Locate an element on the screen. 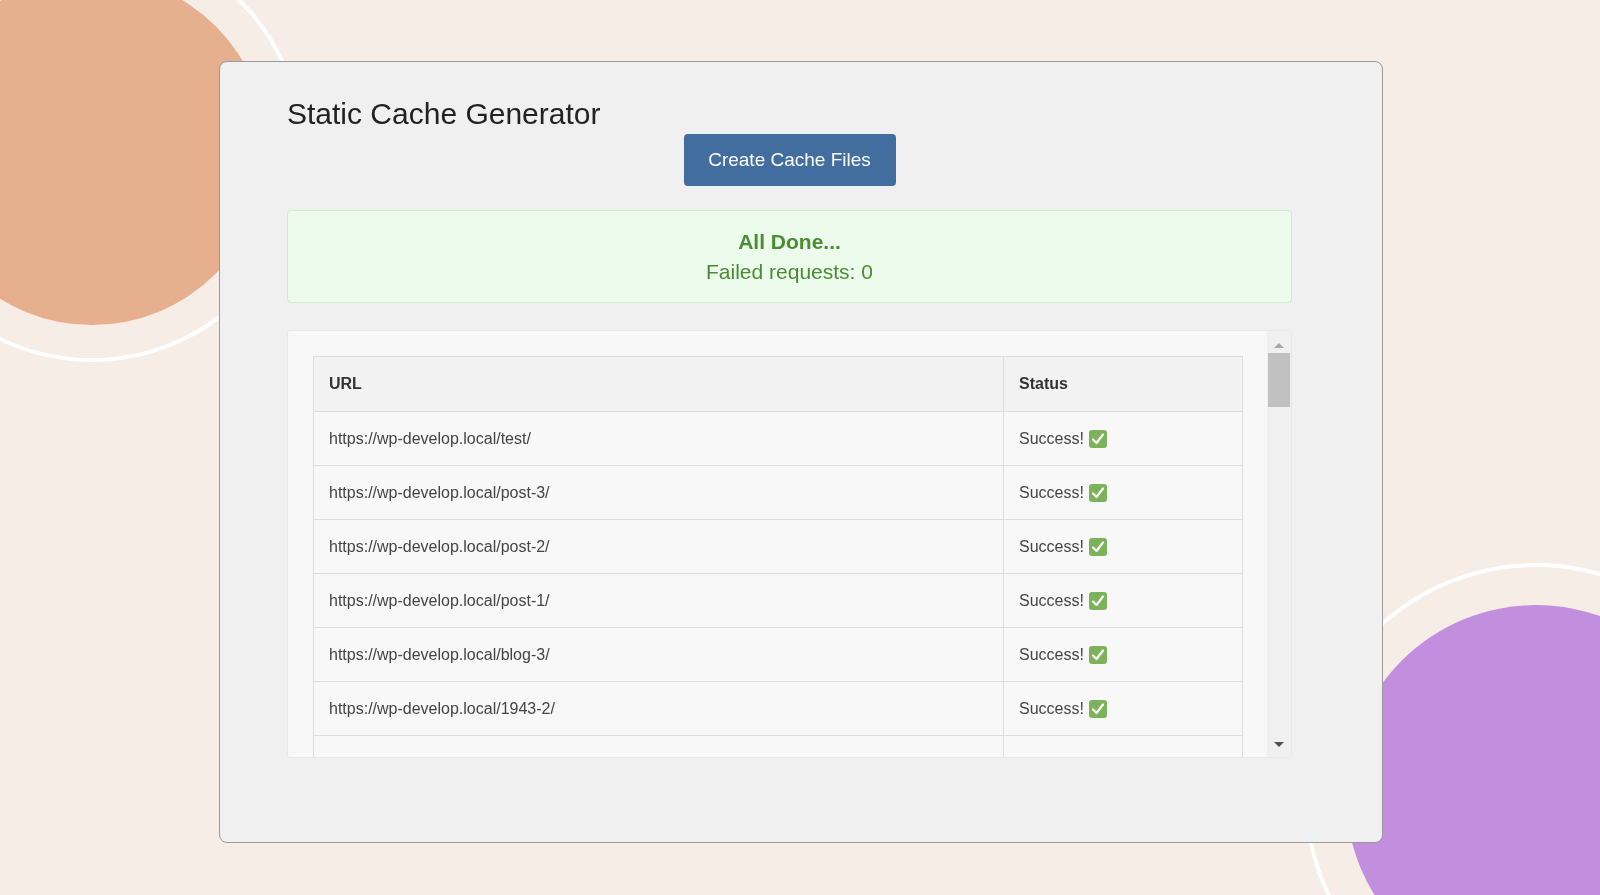 This screenshot has width=1600, height=895. page-title: Static Cache Generator is located at coordinates (444, 114).